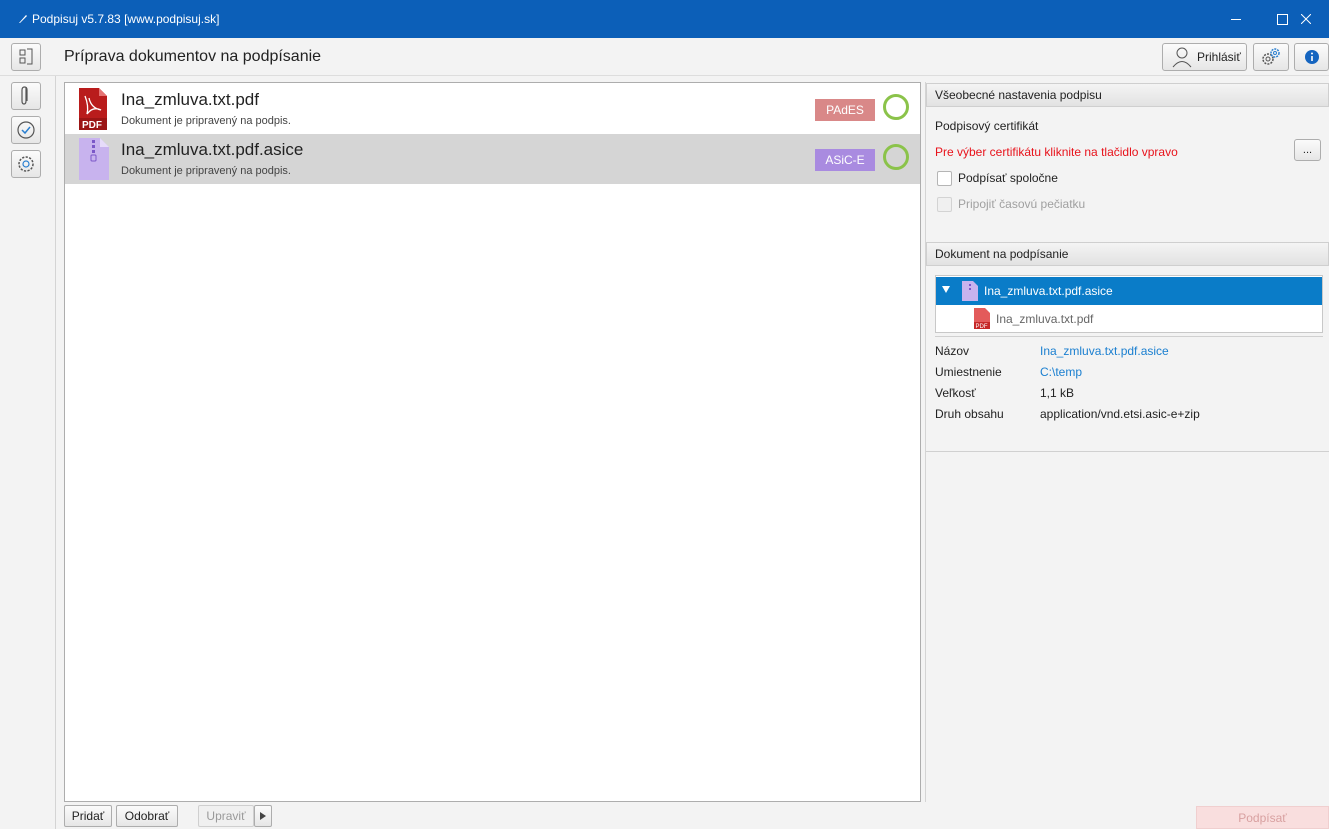  Describe the element at coordinates (1262, 817) in the screenshot. I see `sign-button: Podpísať` at that location.